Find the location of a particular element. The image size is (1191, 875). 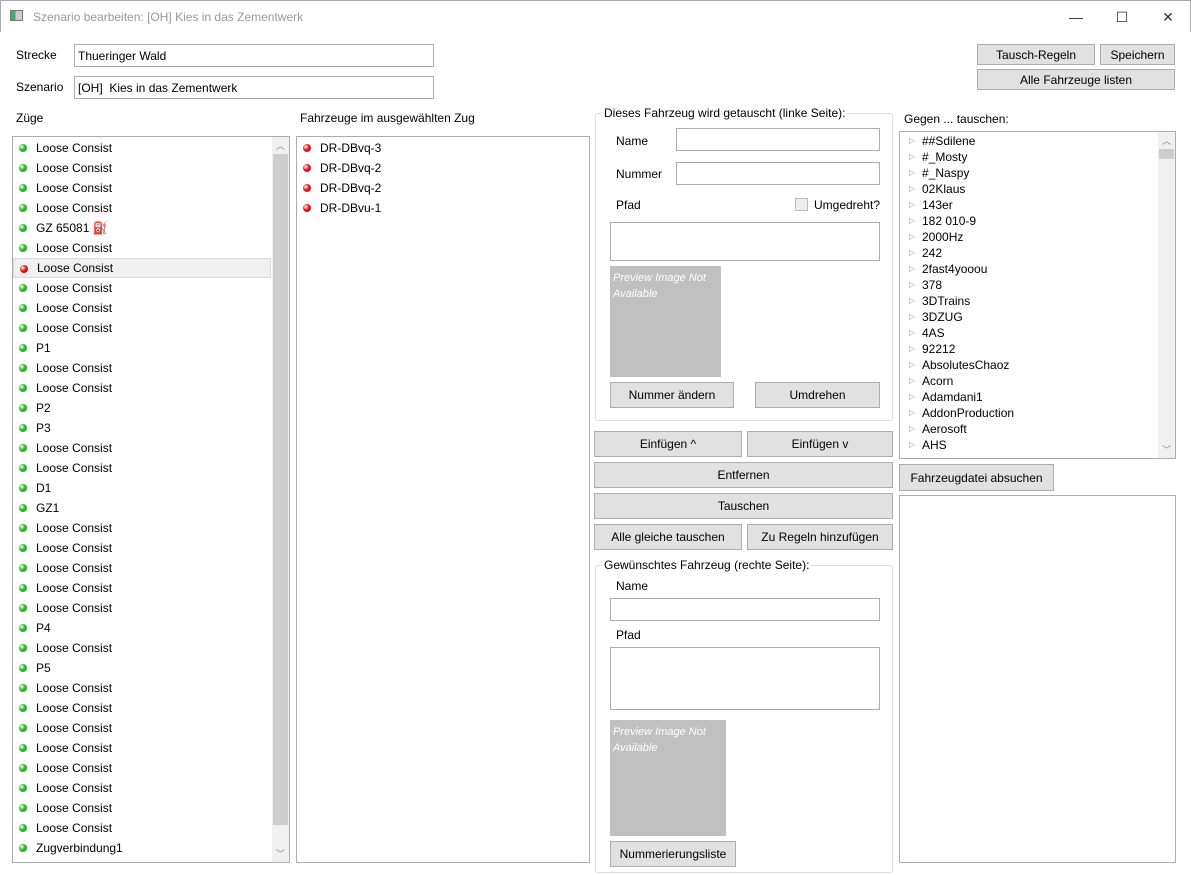

zug-item: P1 is located at coordinates (142, 348).